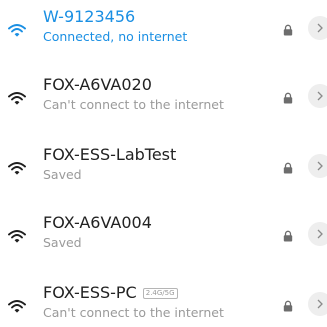  What do you see at coordinates (97, 222) in the screenshot?
I see `network-name: FOX-A6VA004` at bounding box center [97, 222].